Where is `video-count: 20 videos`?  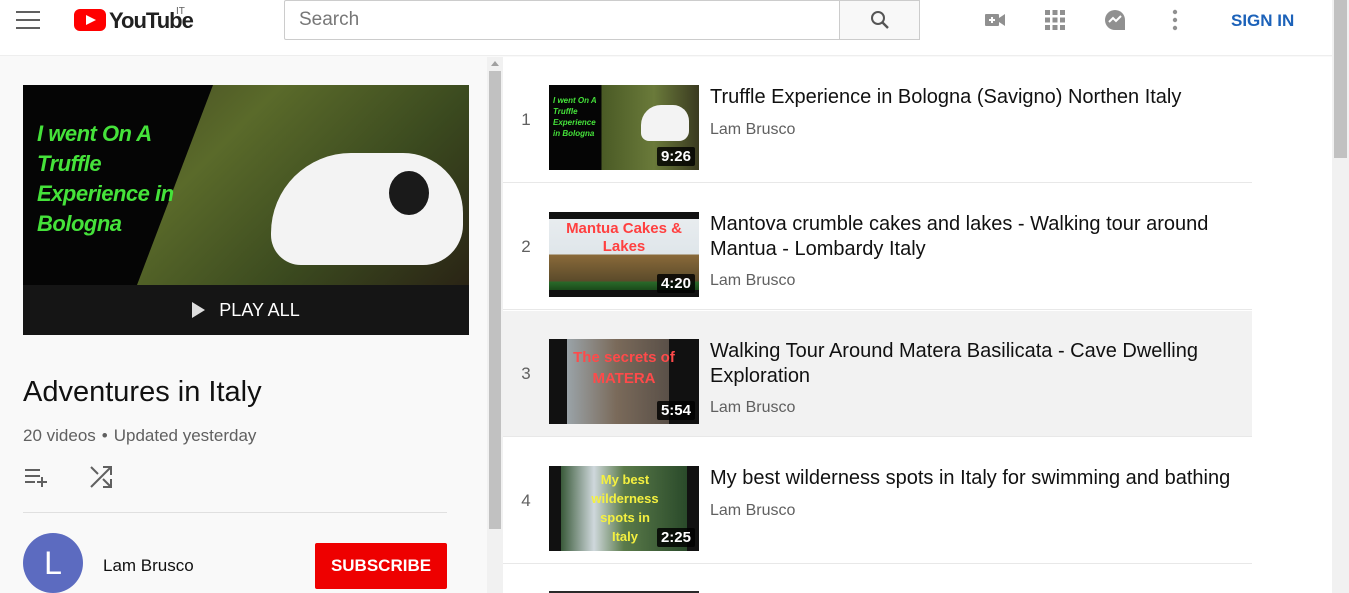 video-count: 20 videos is located at coordinates (59, 435).